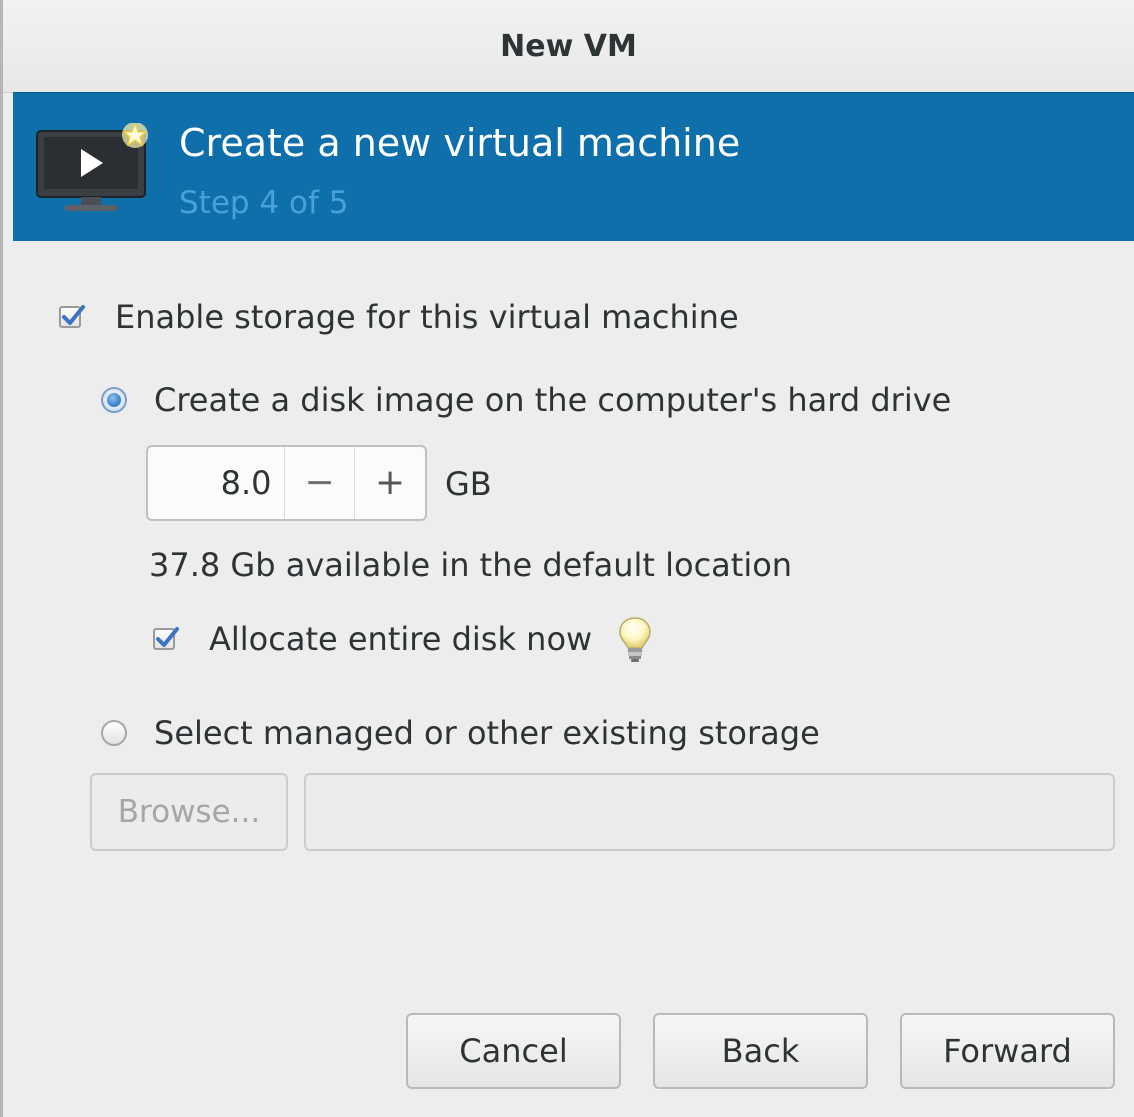  Describe the element at coordinates (216, 483) in the screenshot. I see `disk-size-input: 8.0` at that location.